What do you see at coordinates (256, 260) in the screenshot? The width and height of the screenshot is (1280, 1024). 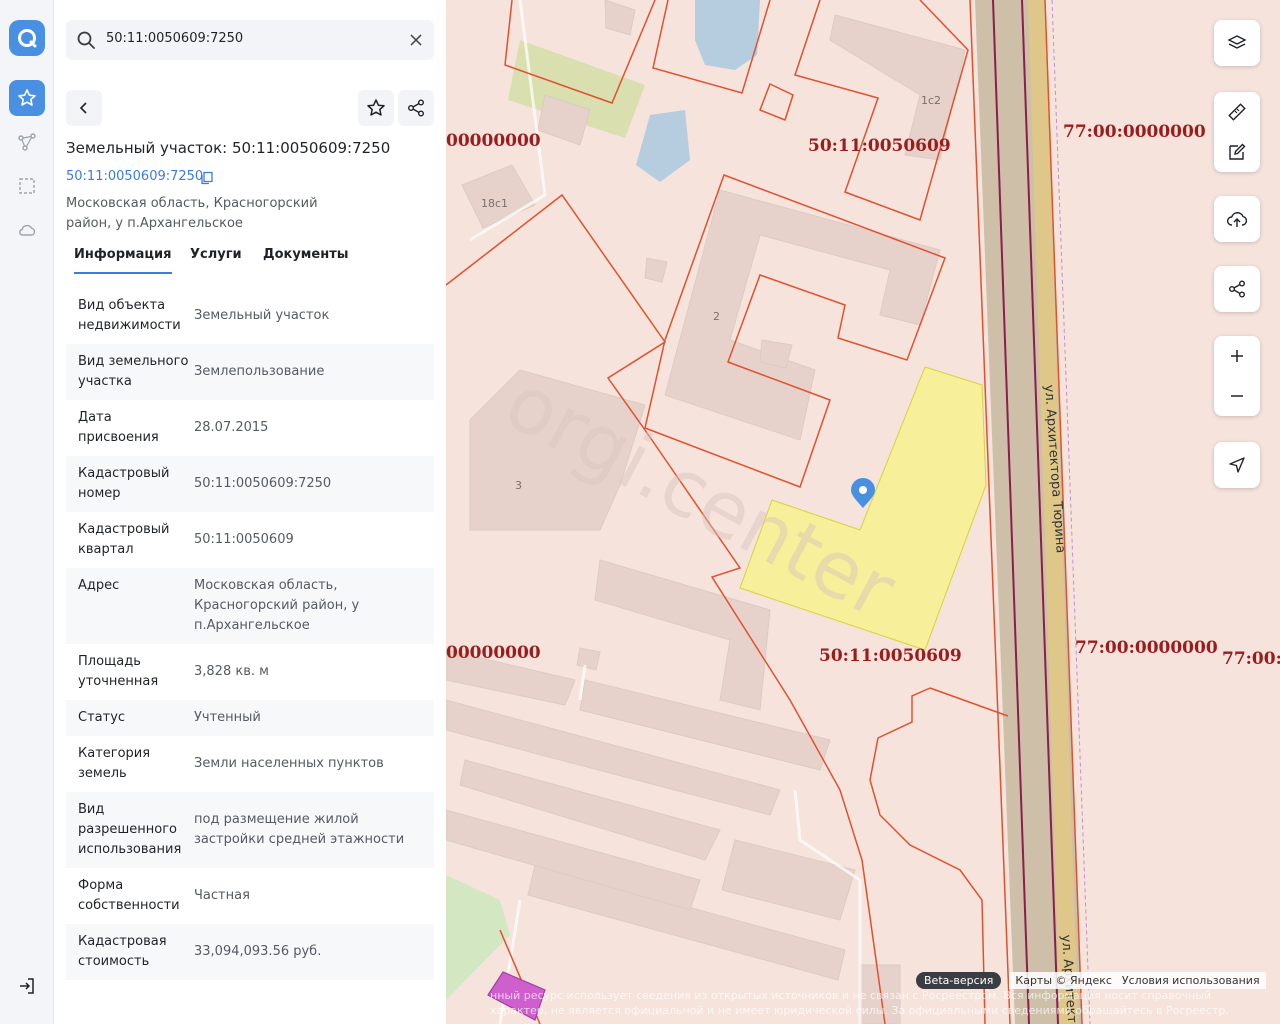 I see `tab-bar: Информация Услуги Документы` at bounding box center [256, 260].